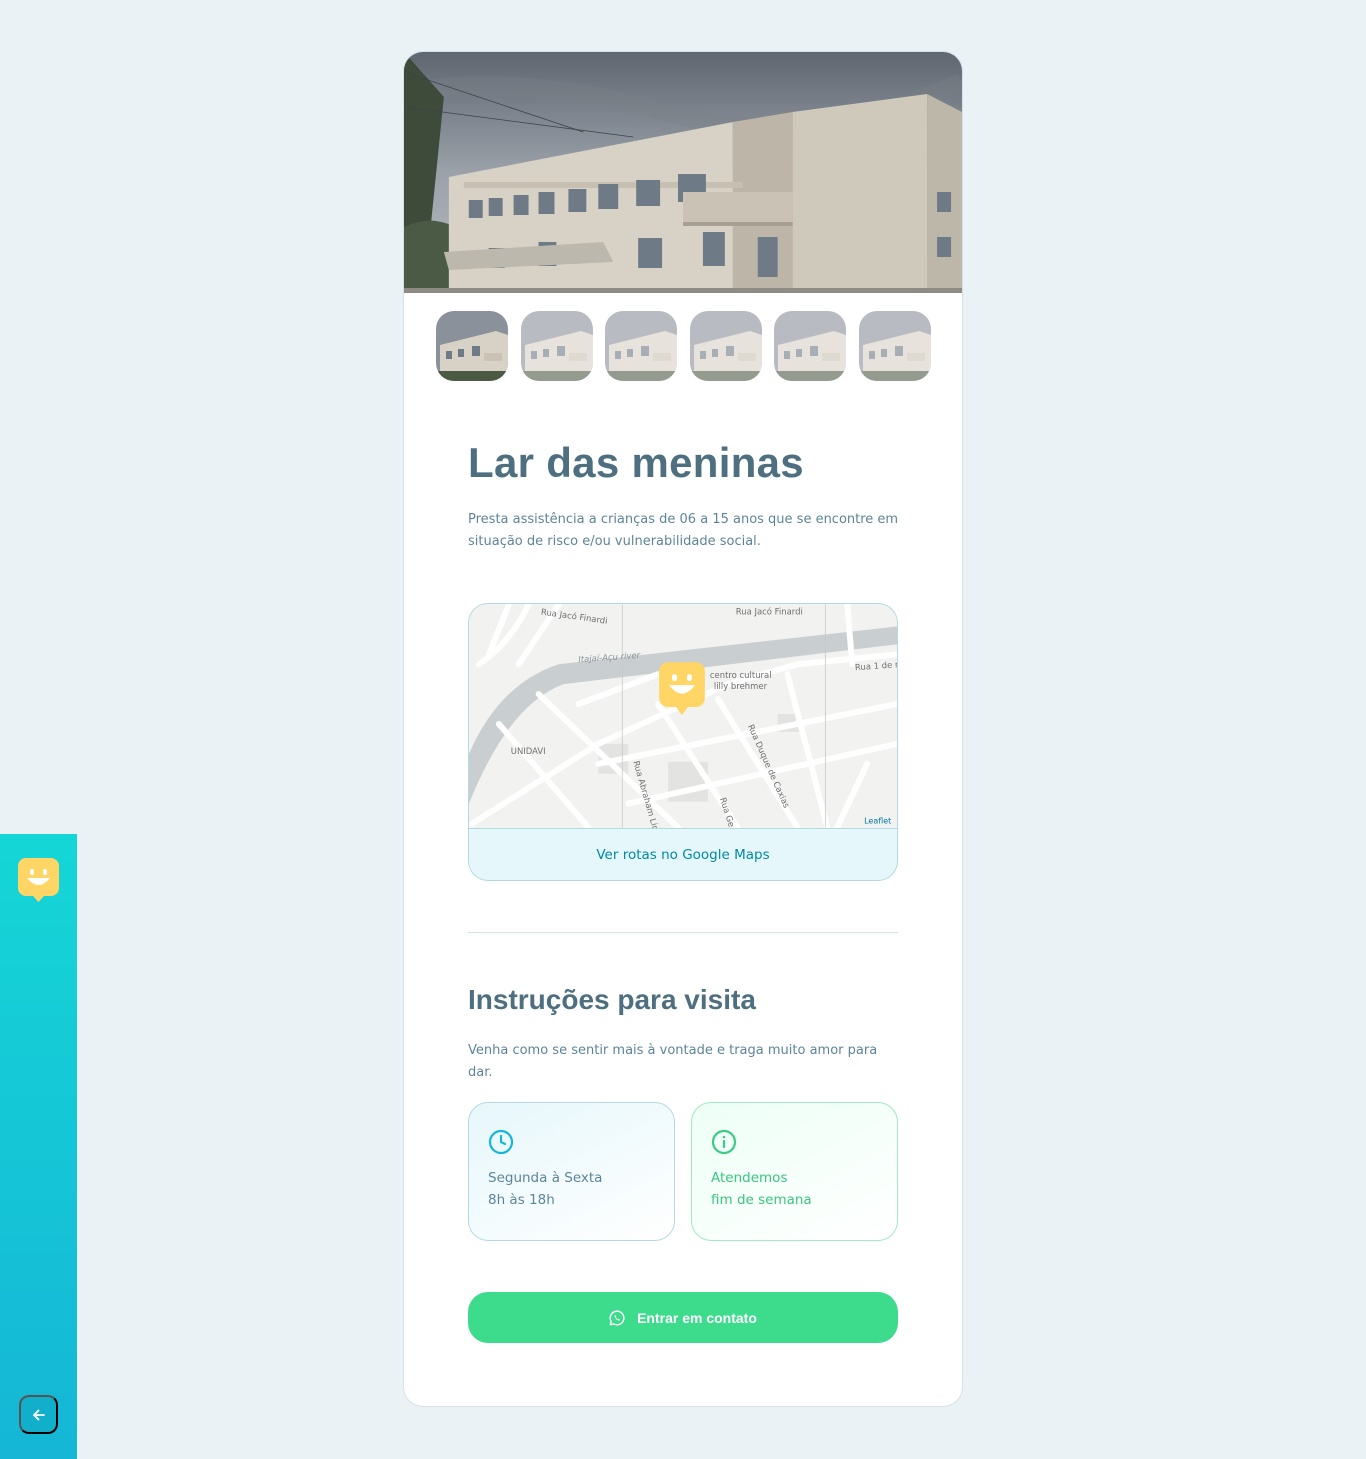 Image resolution: width=1366 pixels, height=1459 pixels. What do you see at coordinates (741, 686) in the screenshot?
I see `map-label: lilly brehmer` at bounding box center [741, 686].